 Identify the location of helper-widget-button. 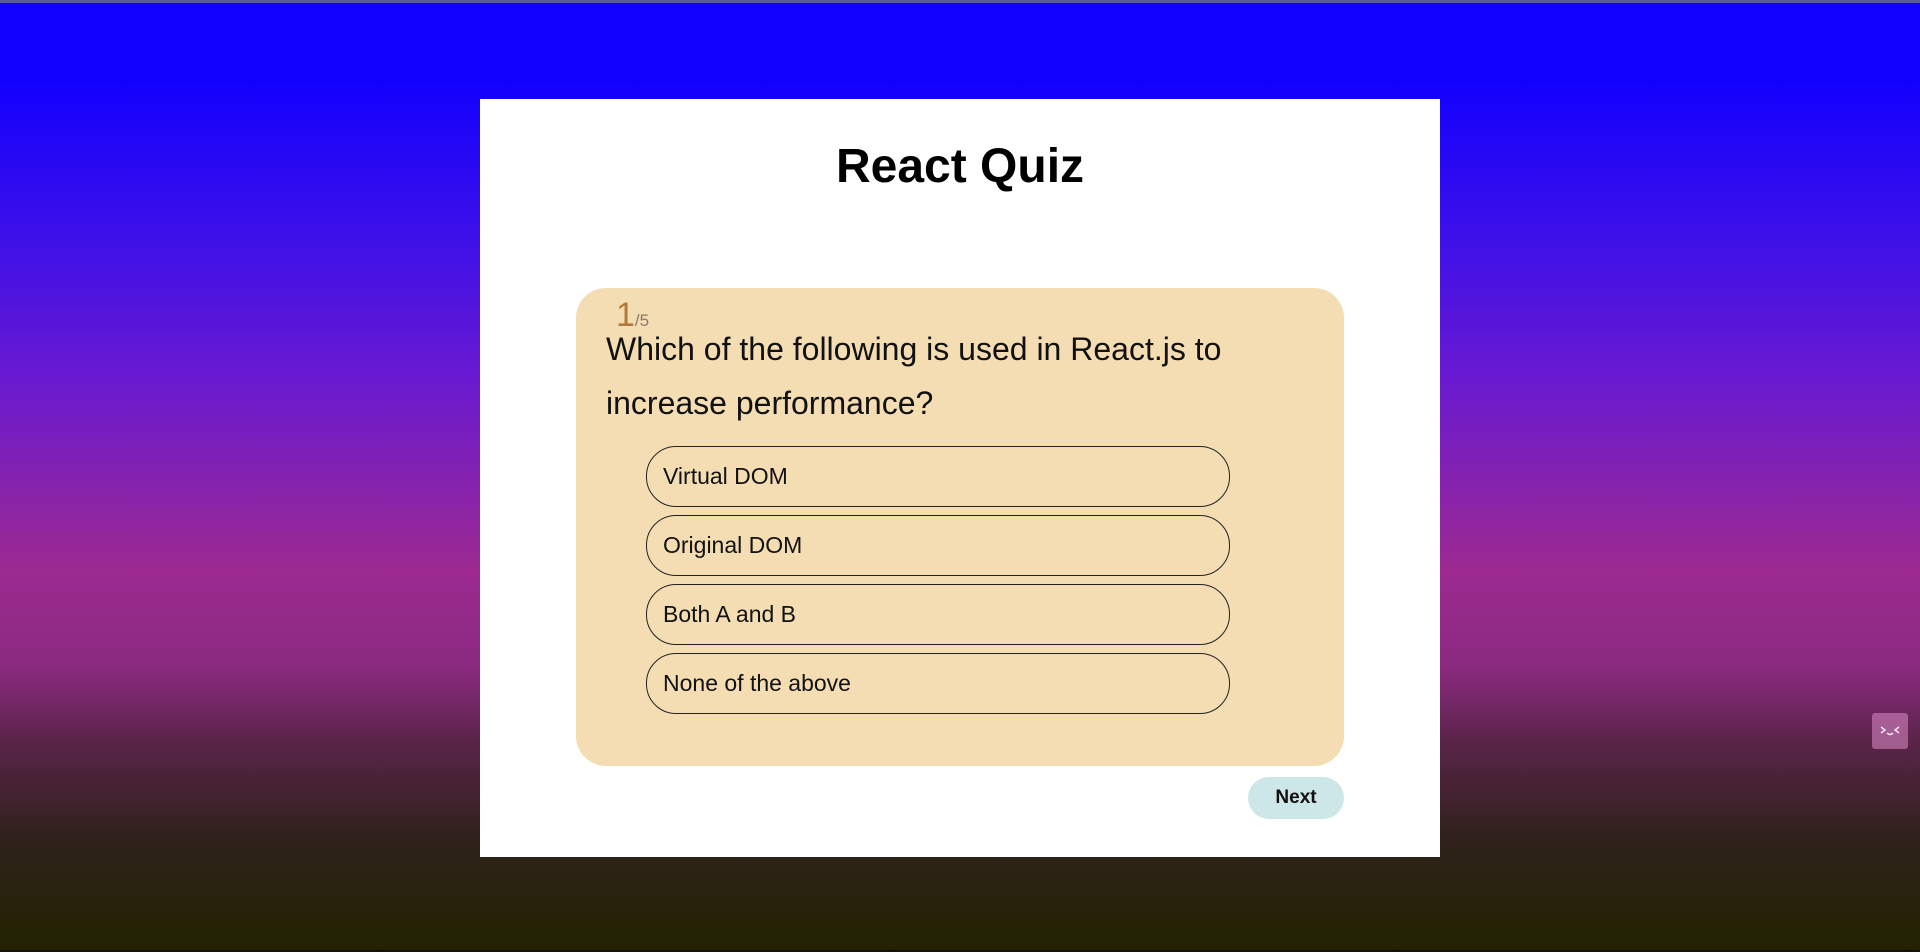
(1890, 731).